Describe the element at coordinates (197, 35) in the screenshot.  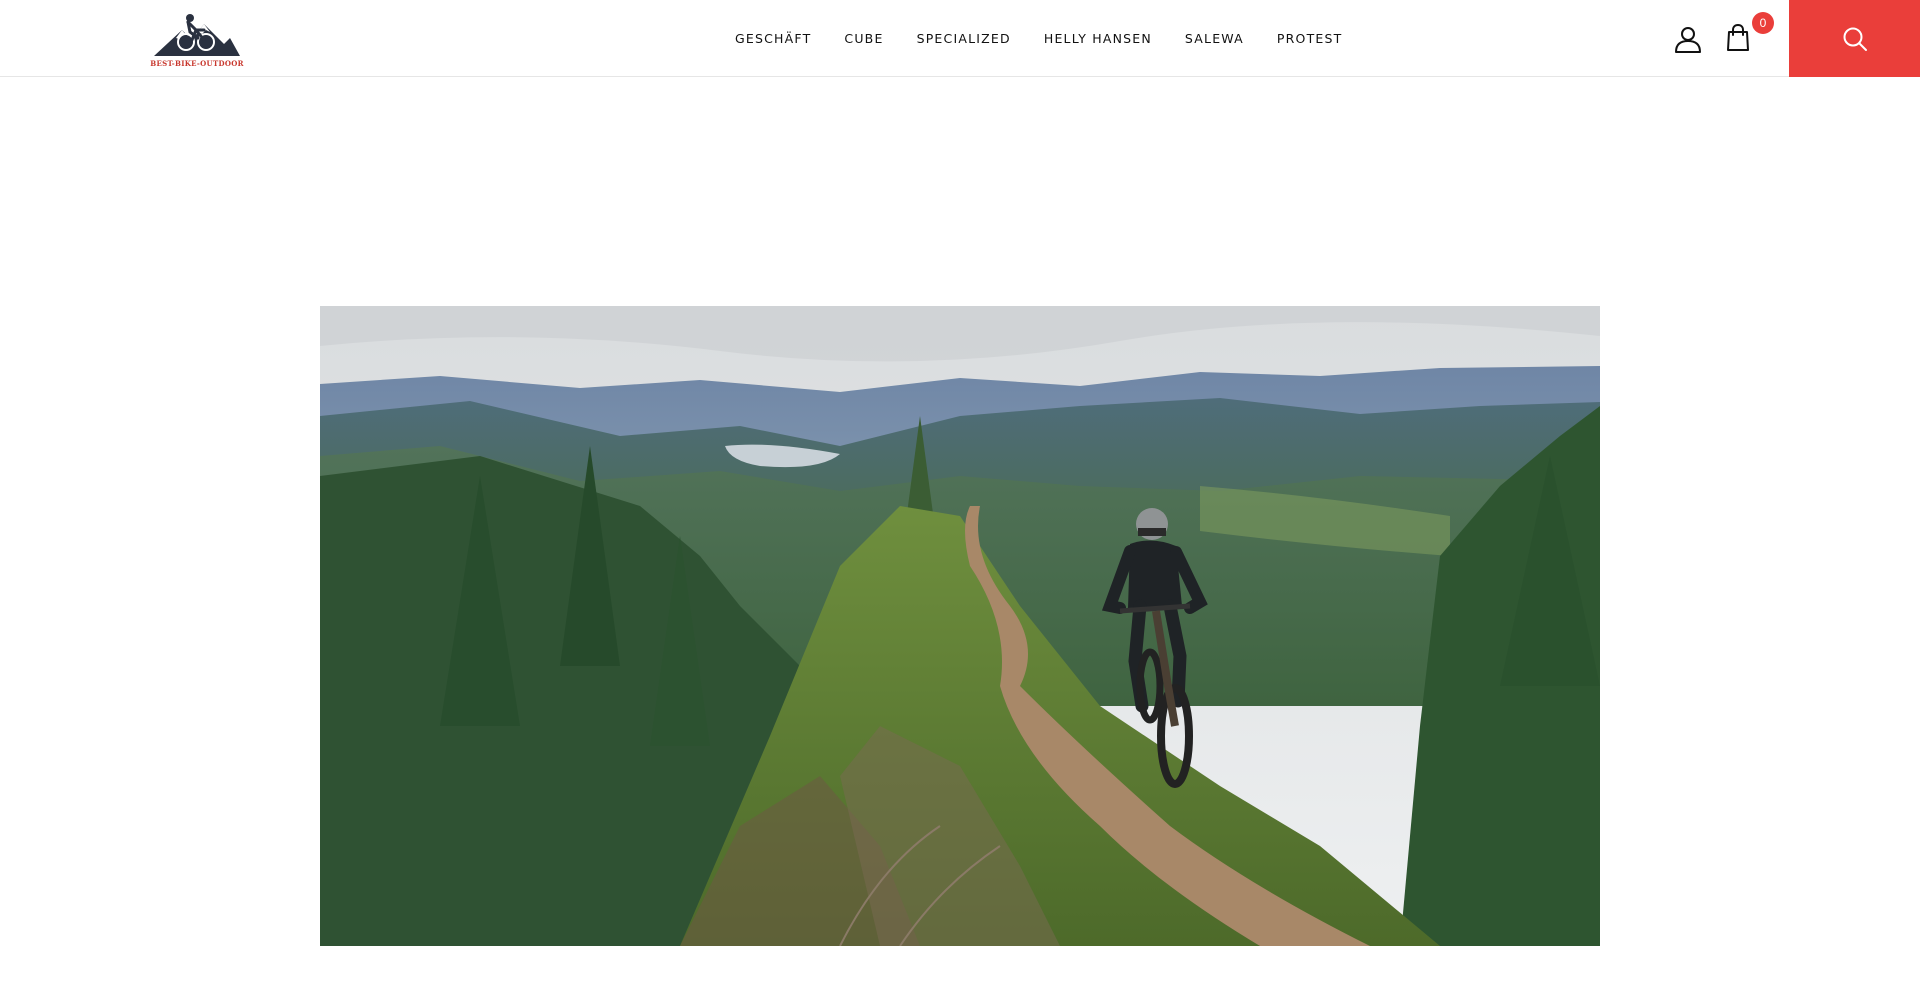
I see `mountain-biker-logo-icon` at that location.